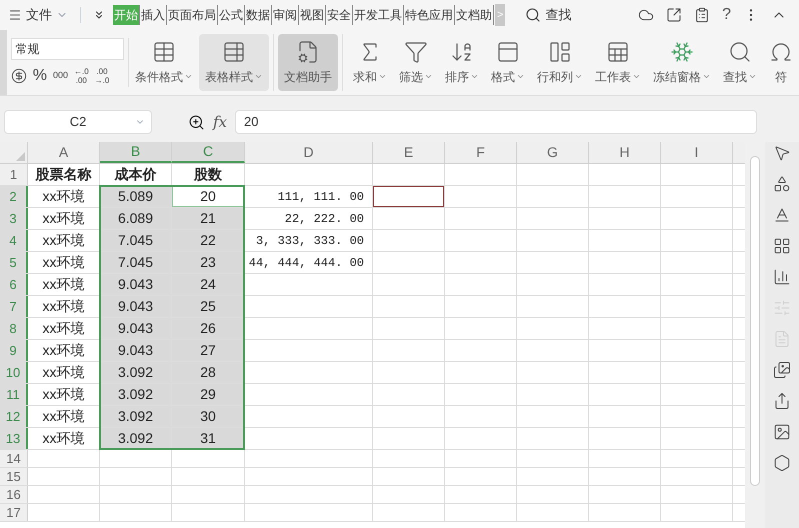  I want to click on ribbon-button: 条件格式, so click(164, 62).